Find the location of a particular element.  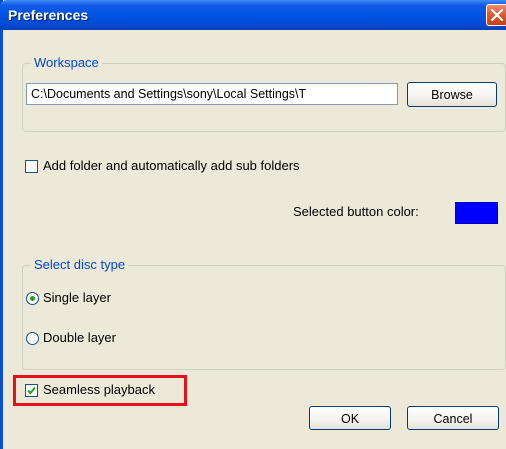

browse-button: Browse is located at coordinates (452, 94).